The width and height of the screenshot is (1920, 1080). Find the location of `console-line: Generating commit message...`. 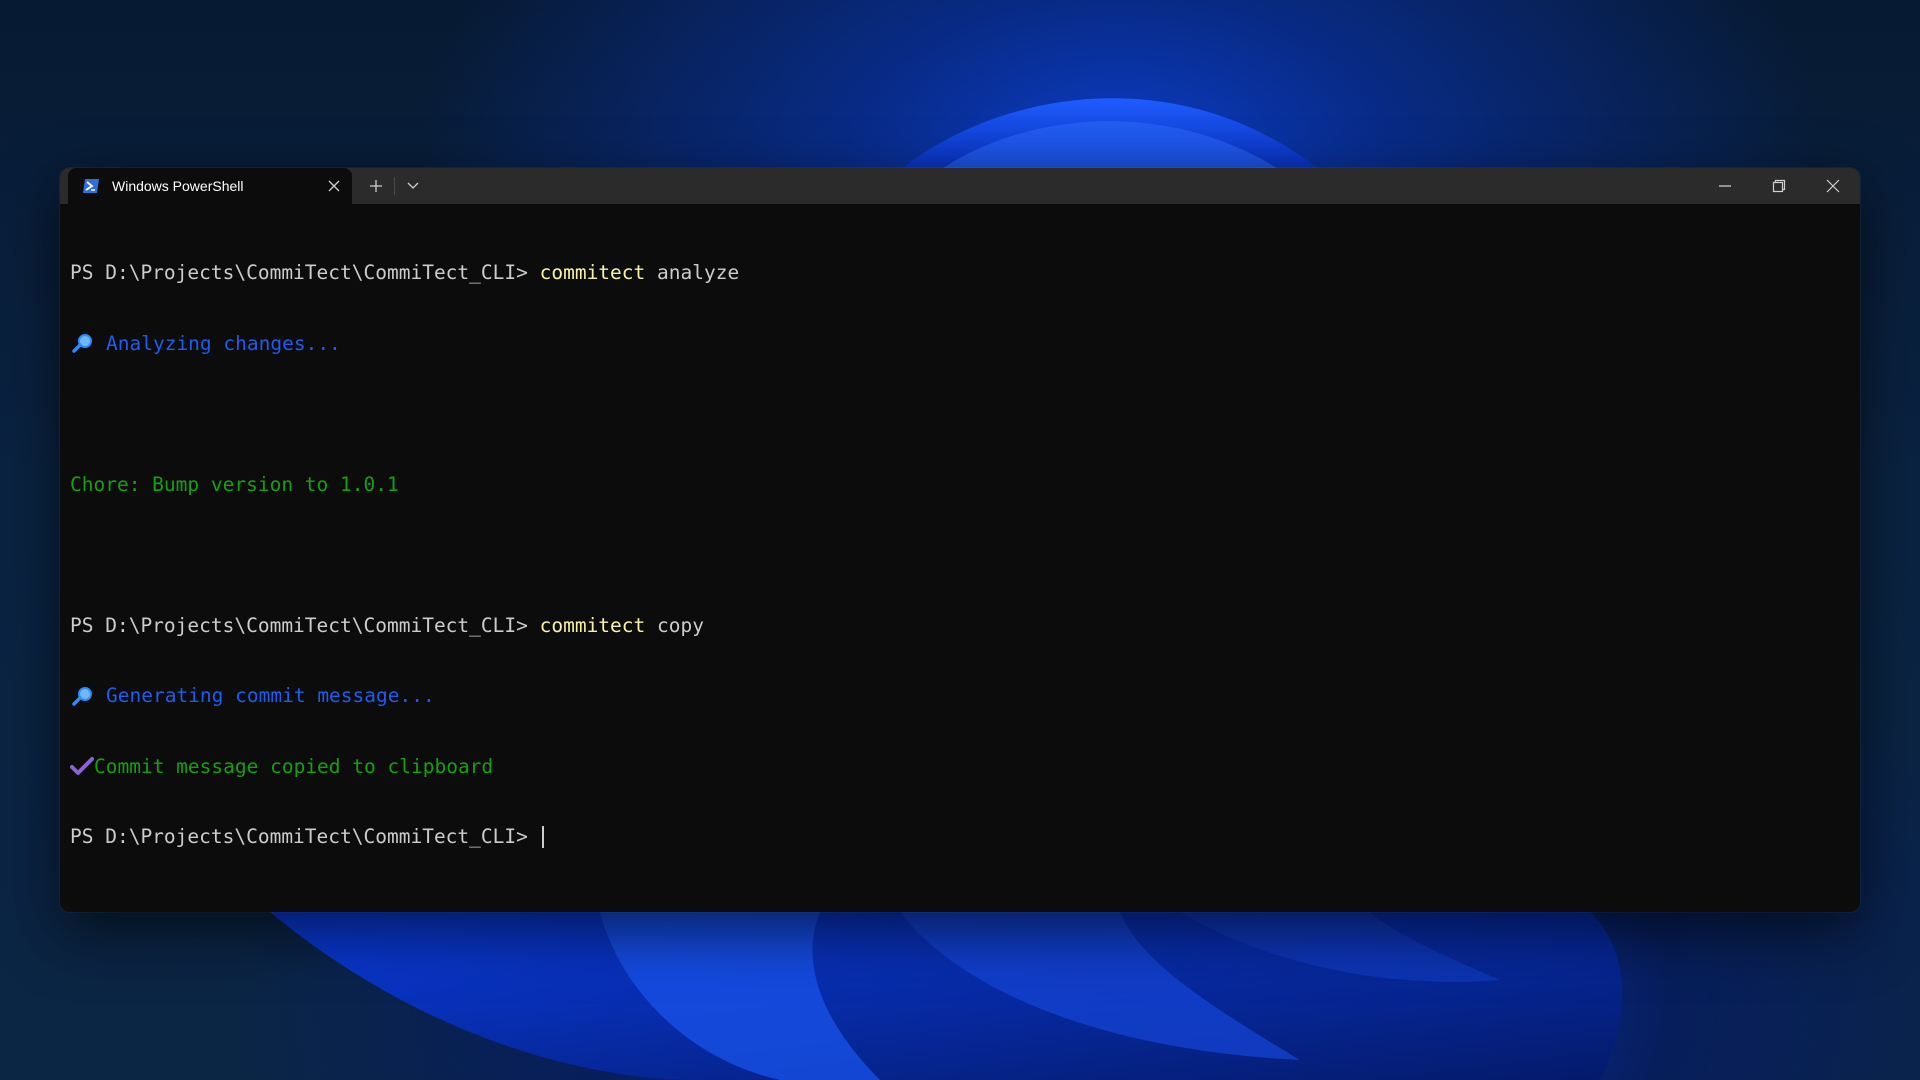

console-line: Generating commit message... is located at coordinates (965, 696).